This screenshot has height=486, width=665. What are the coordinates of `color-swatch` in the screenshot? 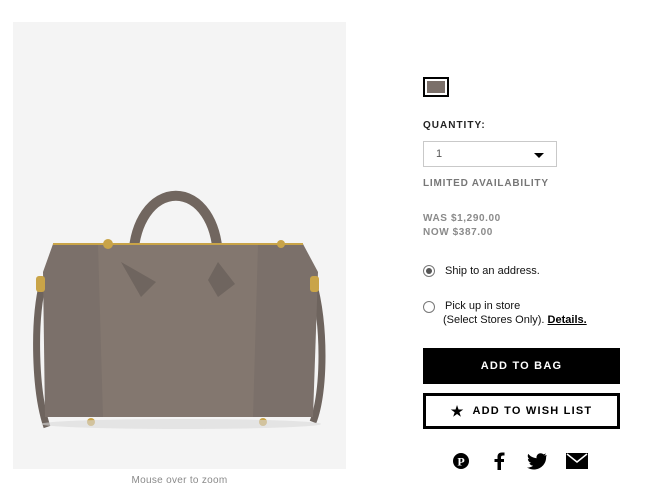 It's located at (436, 87).